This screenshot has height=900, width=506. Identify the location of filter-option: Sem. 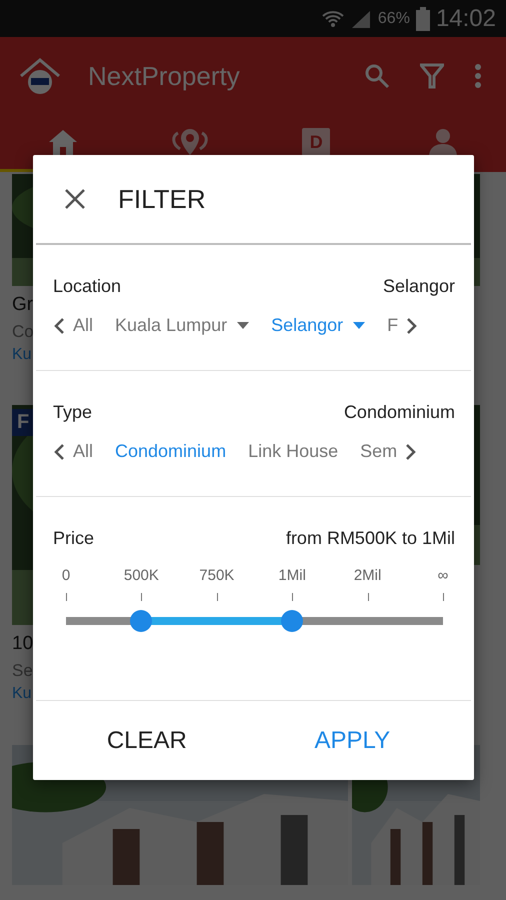
(379, 451).